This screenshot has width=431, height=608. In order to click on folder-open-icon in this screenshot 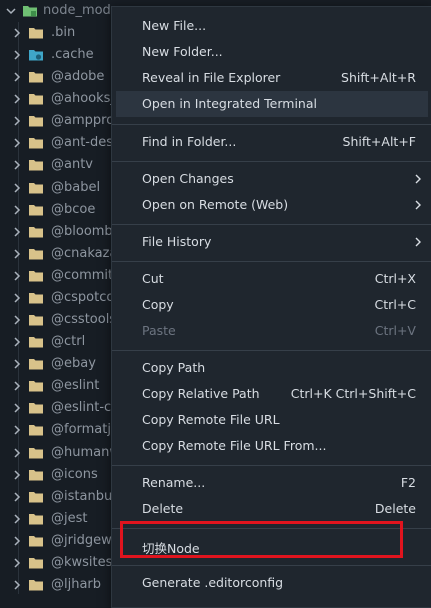, I will do `click(30, 11)`.